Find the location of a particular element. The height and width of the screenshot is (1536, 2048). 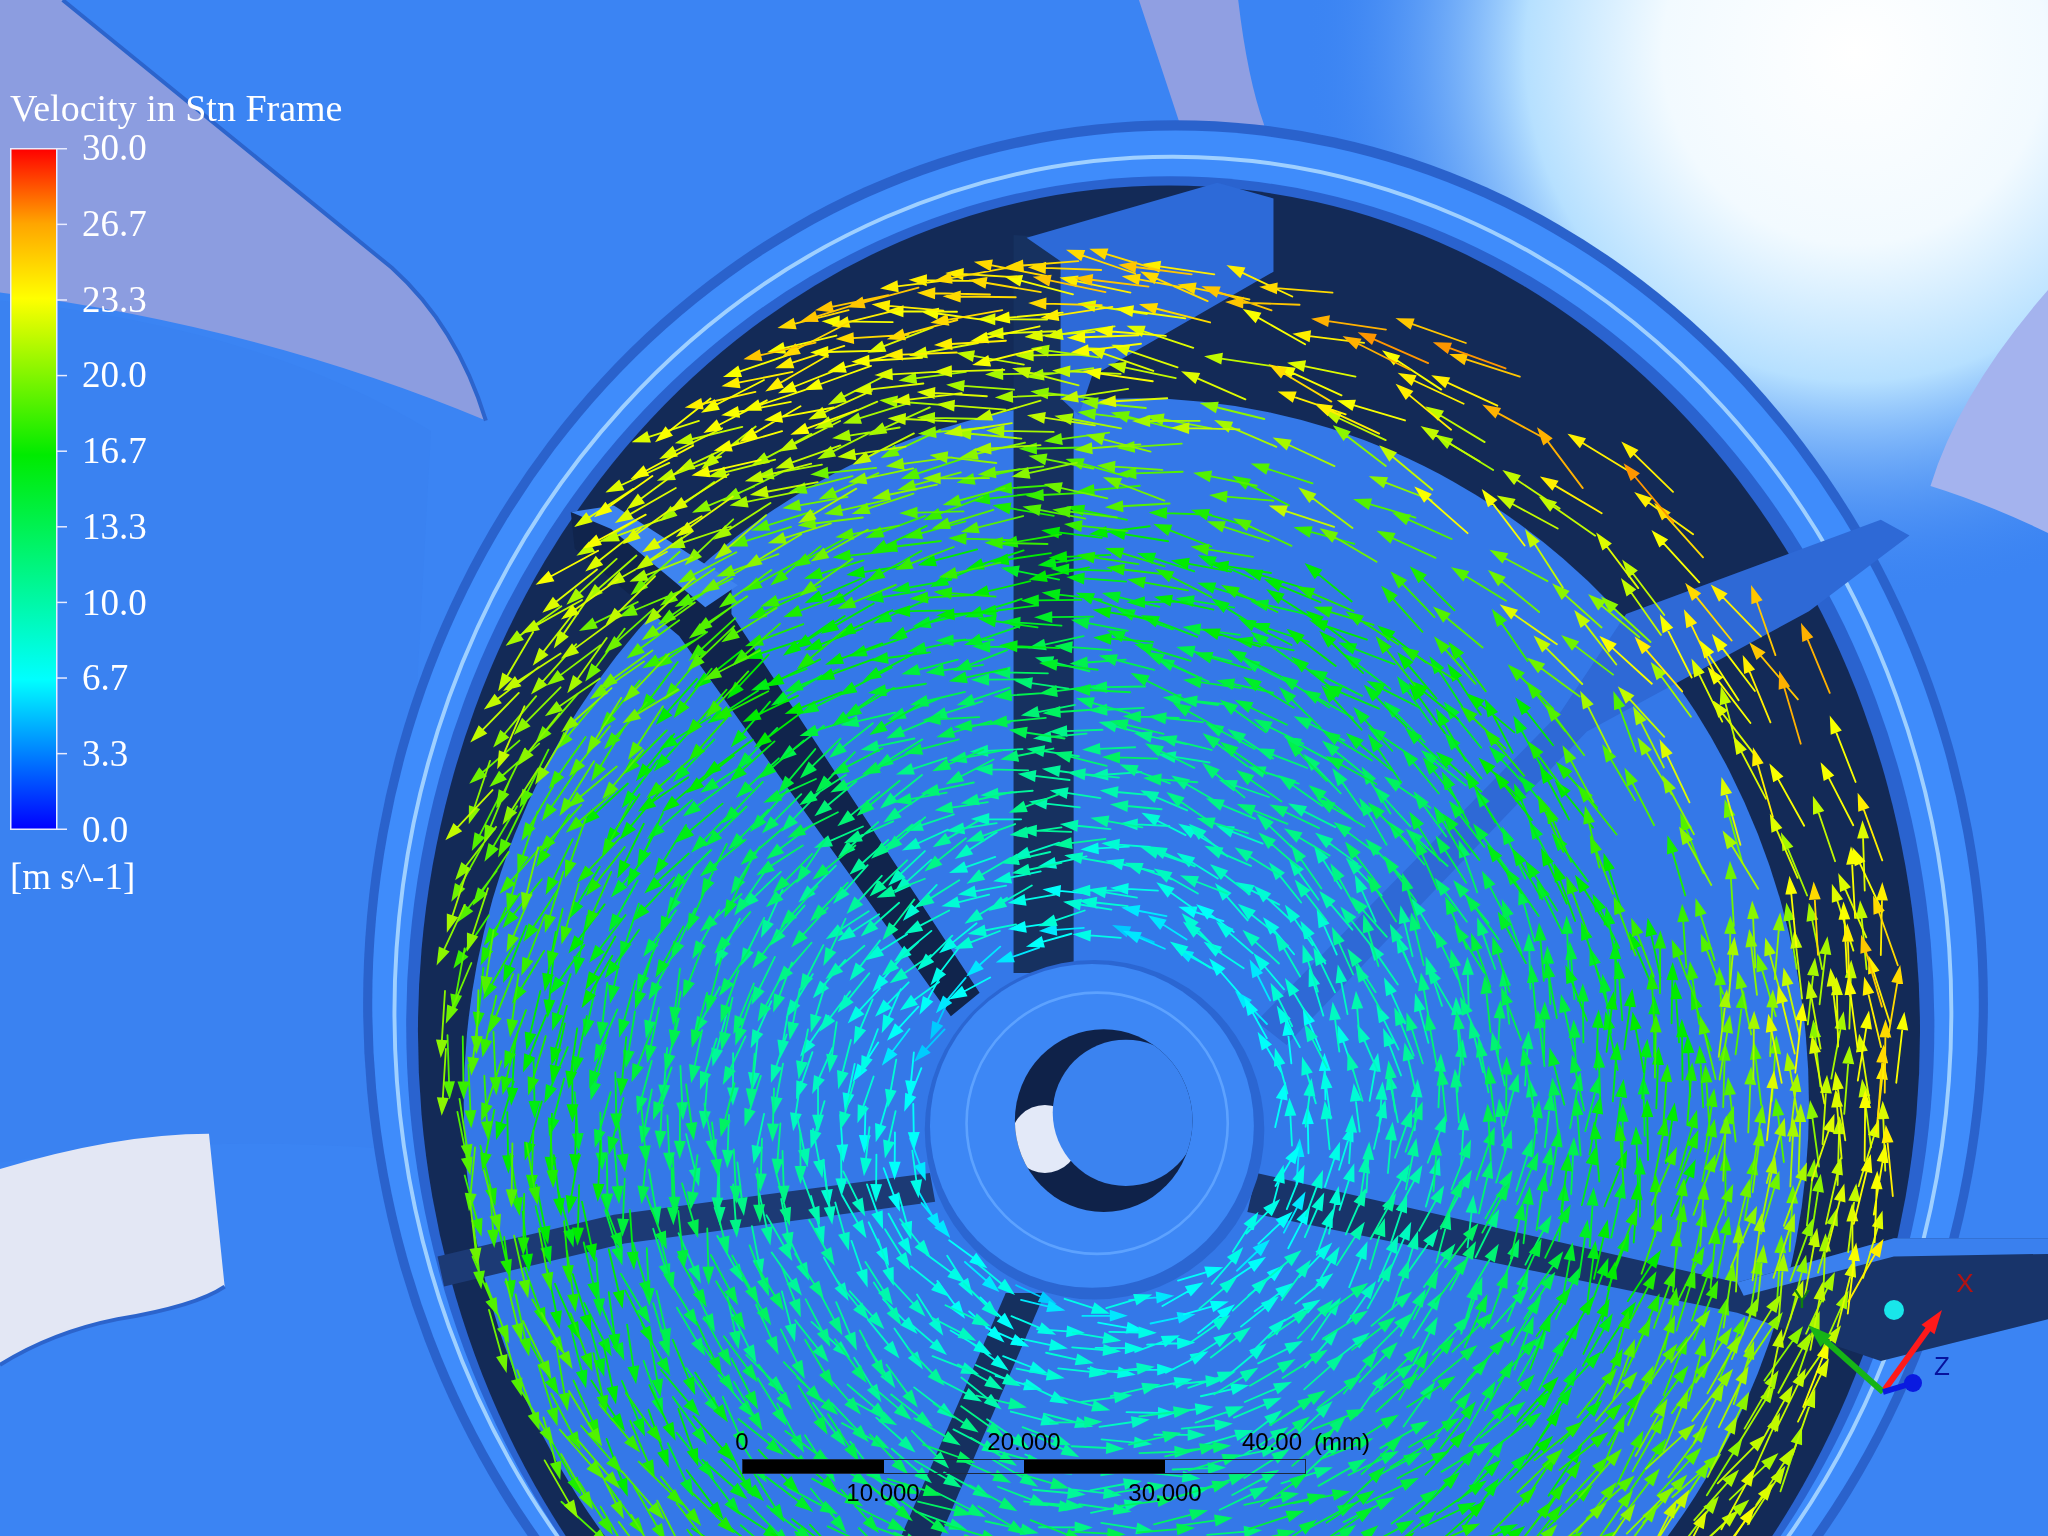

legend-unit-label: [m s^-1] is located at coordinates (73, 877).